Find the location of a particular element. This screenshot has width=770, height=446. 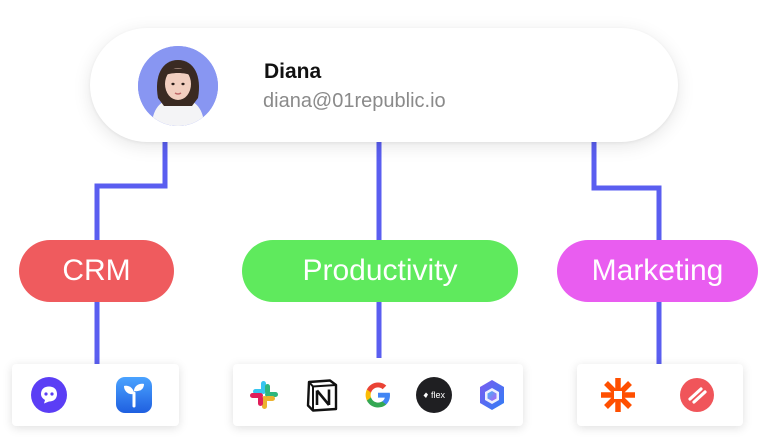

category-marketing: Marketing is located at coordinates (657, 271).